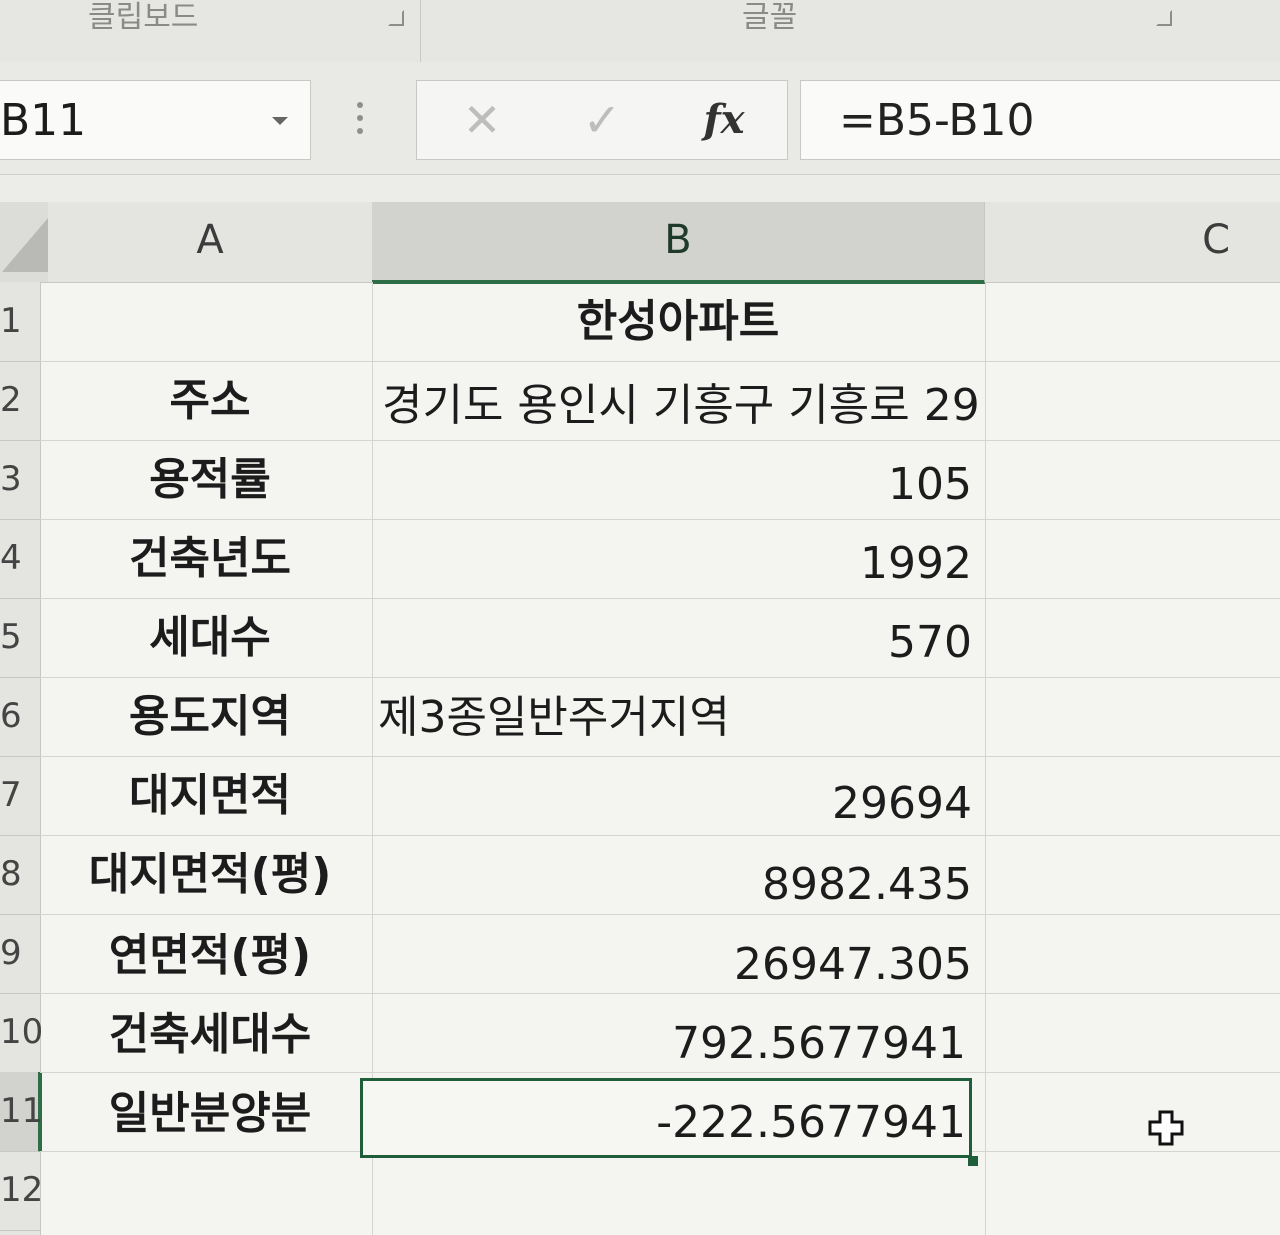 This screenshot has width=1280, height=1235. I want to click on cell-a7: 대지면적, so click(210, 795).